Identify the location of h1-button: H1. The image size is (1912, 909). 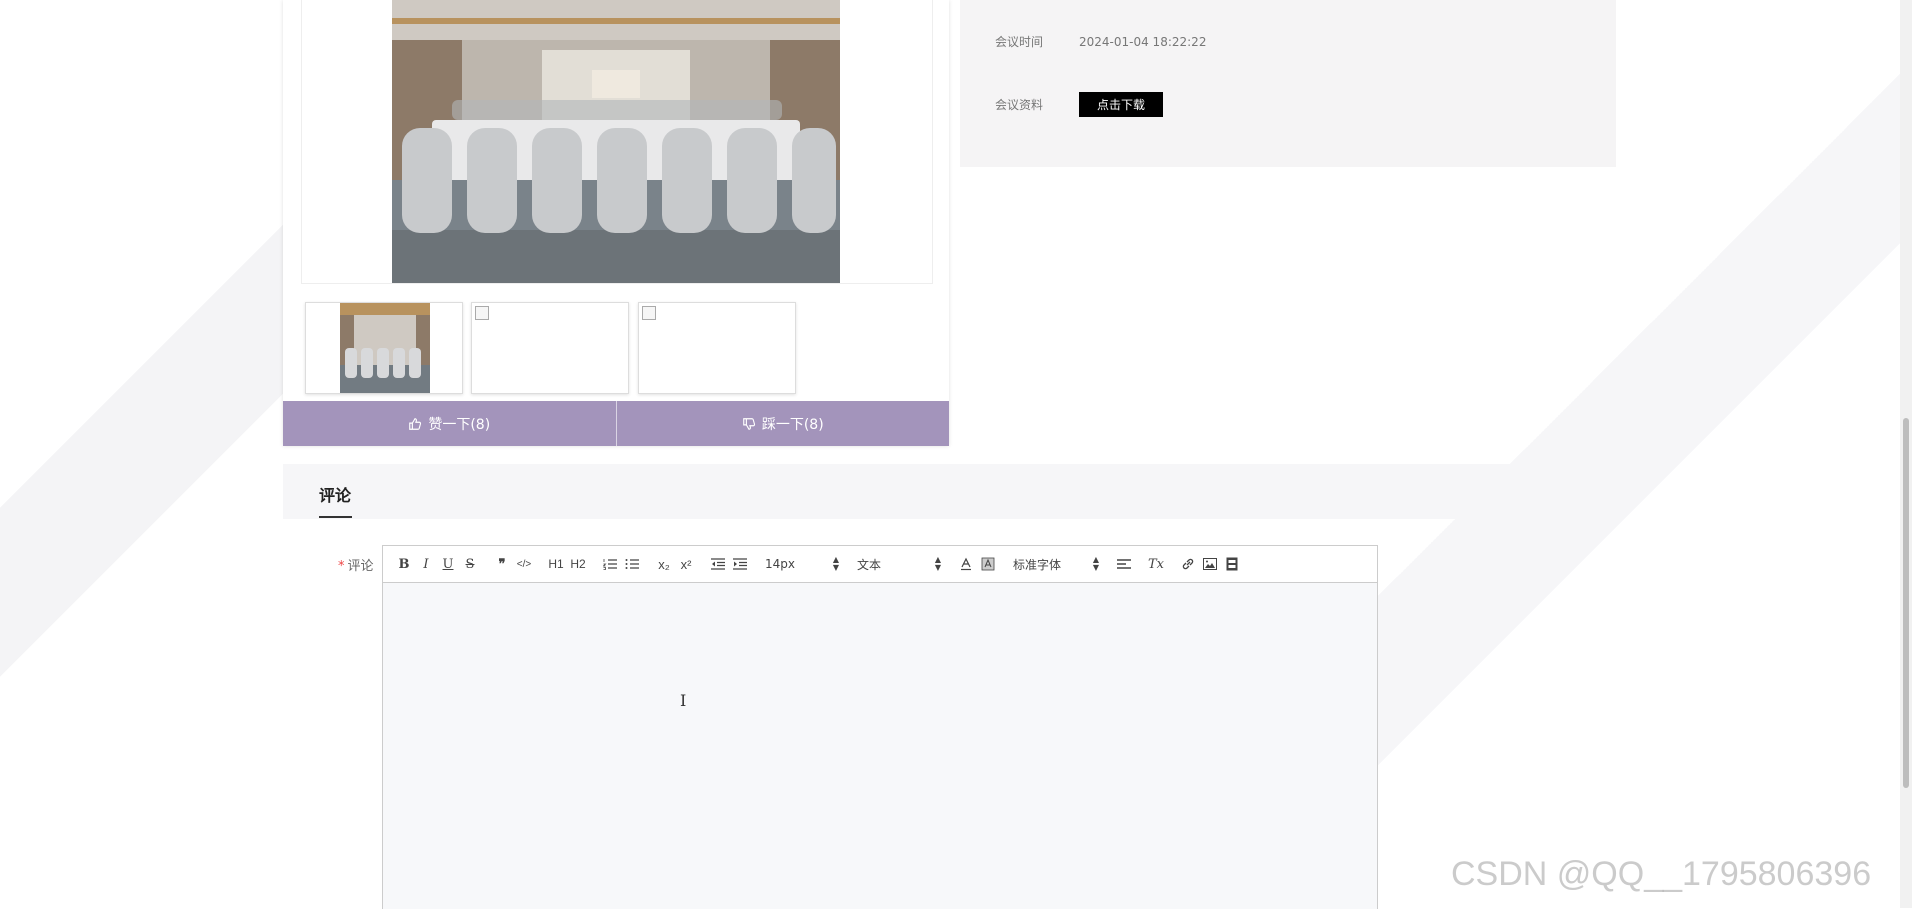
(556, 564).